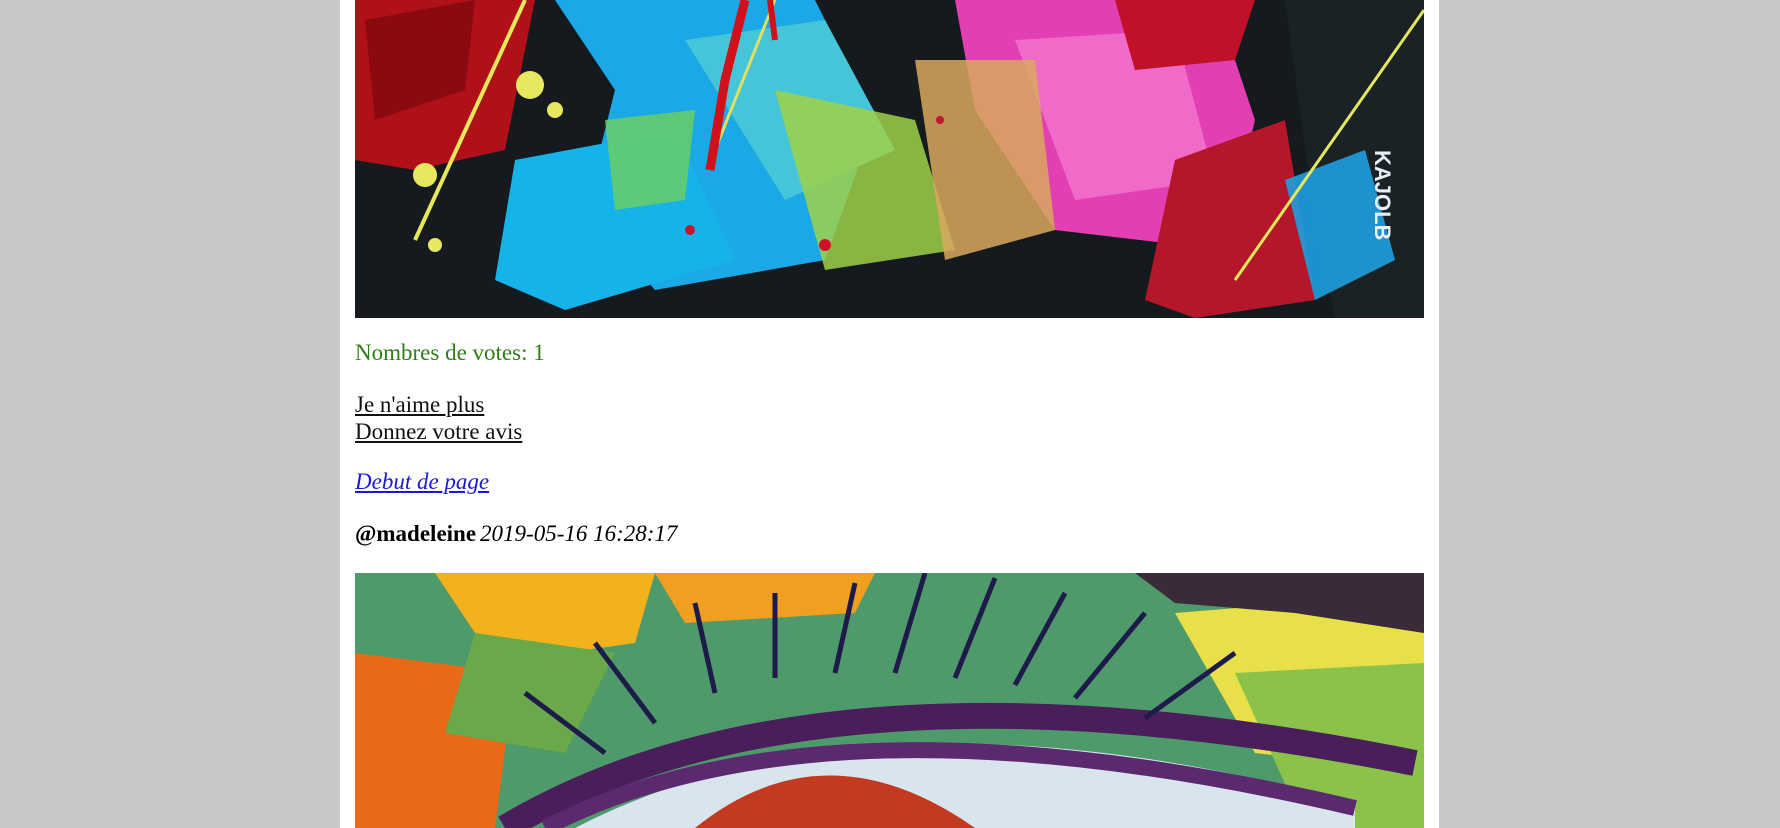 The height and width of the screenshot is (828, 1780). I want to click on author-name: @madeleine, so click(415, 533).